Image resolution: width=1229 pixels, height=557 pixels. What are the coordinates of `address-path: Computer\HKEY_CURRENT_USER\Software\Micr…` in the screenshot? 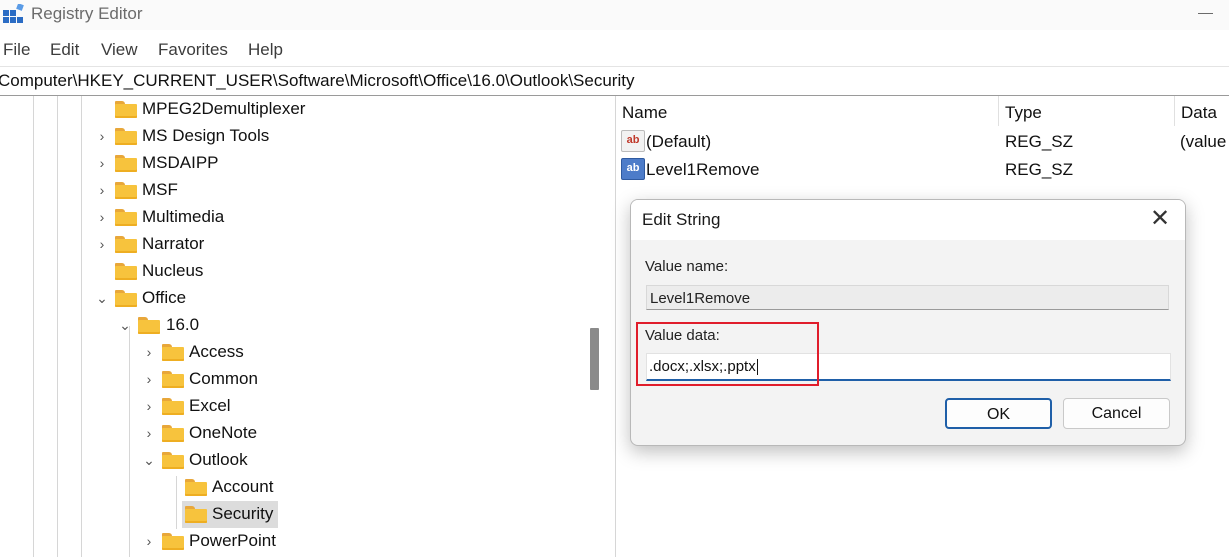 It's located at (317, 81).